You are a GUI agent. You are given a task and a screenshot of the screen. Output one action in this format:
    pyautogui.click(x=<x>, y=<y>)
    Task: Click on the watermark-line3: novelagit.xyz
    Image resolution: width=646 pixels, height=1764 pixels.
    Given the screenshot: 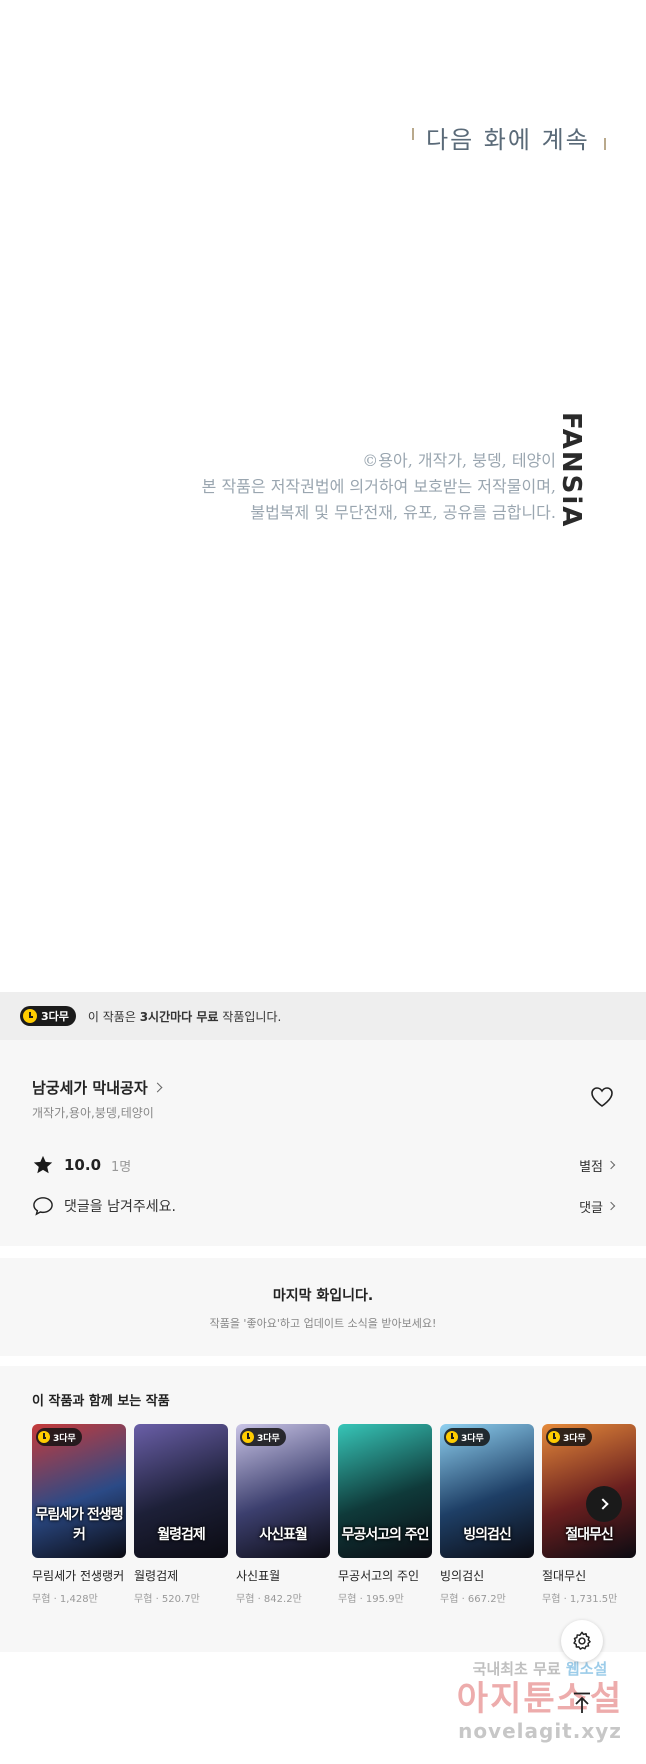 What is the action you would take?
    pyautogui.click(x=540, y=1731)
    